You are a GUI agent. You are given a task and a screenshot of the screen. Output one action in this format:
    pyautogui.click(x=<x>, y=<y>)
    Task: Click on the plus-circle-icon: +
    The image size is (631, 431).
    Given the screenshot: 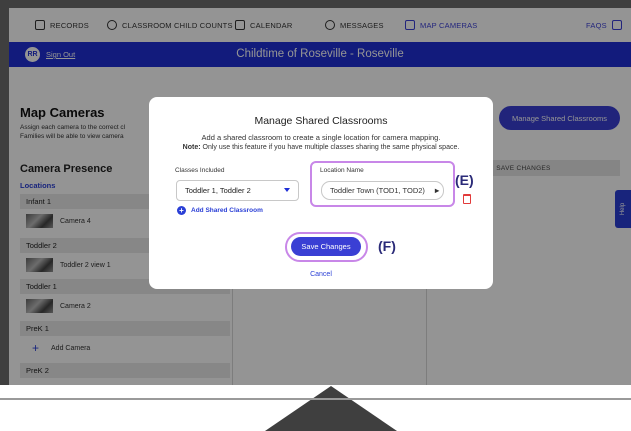 What is the action you would take?
    pyautogui.click(x=181, y=210)
    